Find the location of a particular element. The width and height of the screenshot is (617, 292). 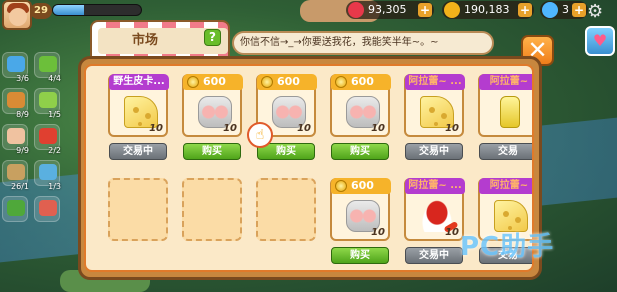

inventory-count: 3/6 is located at coordinates (22, 78).